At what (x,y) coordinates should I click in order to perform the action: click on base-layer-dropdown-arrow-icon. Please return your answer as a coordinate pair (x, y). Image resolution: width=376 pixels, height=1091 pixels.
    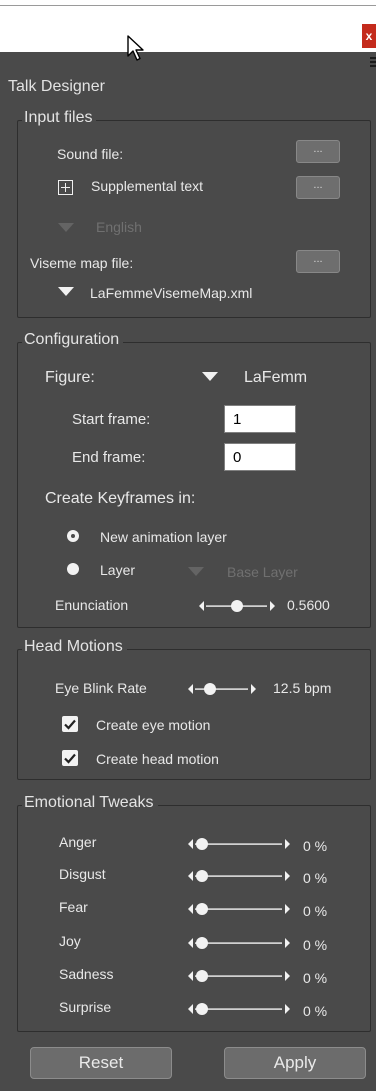
    Looking at the image, I should click on (196, 571).